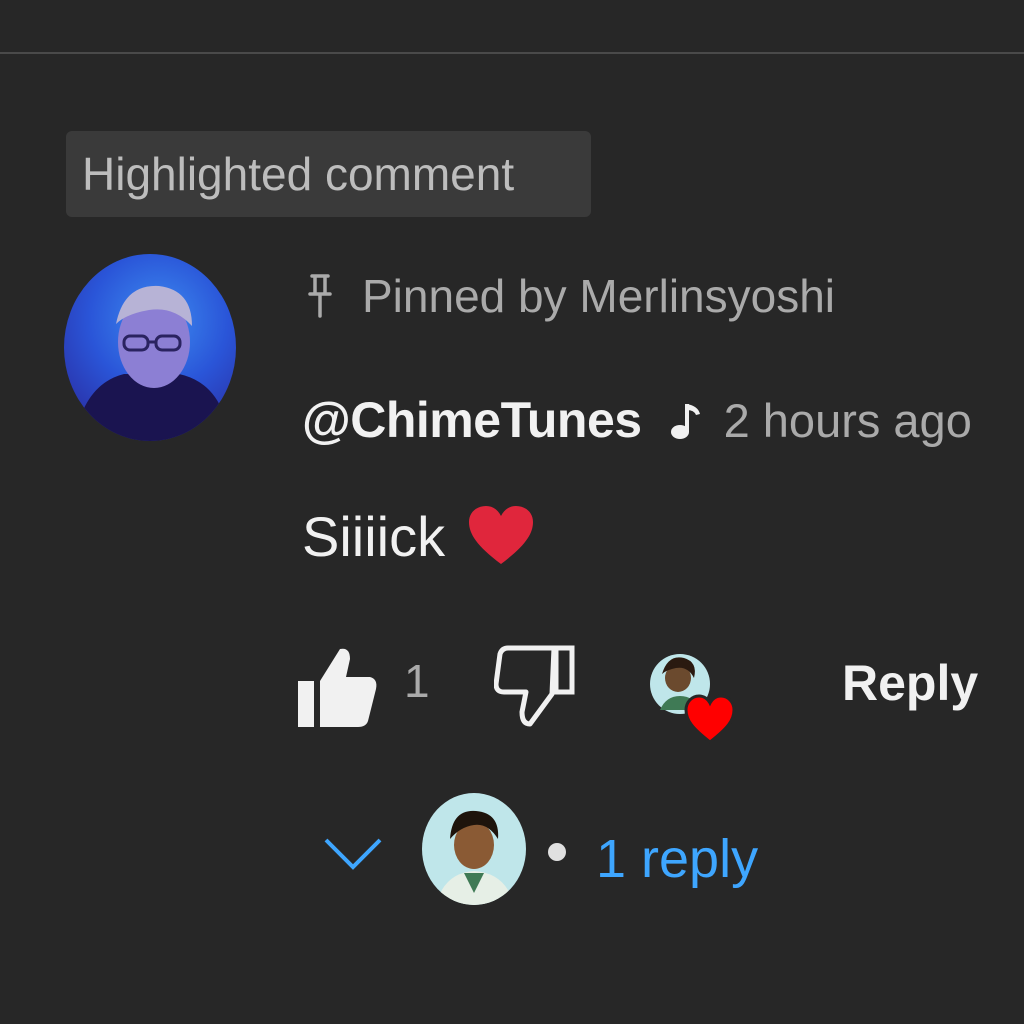 The height and width of the screenshot is (1024, 1024). I want to click on replies-toggle: 1 reply, so click(562, 850).